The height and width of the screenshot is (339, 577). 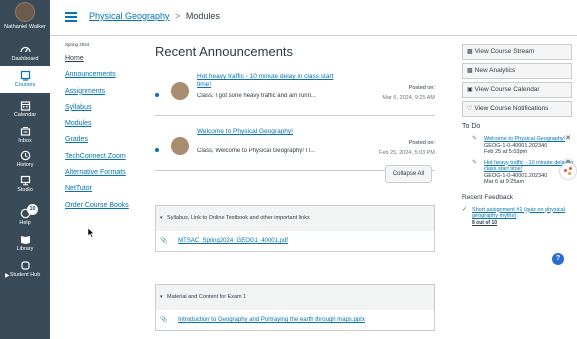 What do you see at coordinates (295, 297) in the screenshot?
I see `module-header: ▾ Material and Content for Exam 1` at bounding box center [295, 297].